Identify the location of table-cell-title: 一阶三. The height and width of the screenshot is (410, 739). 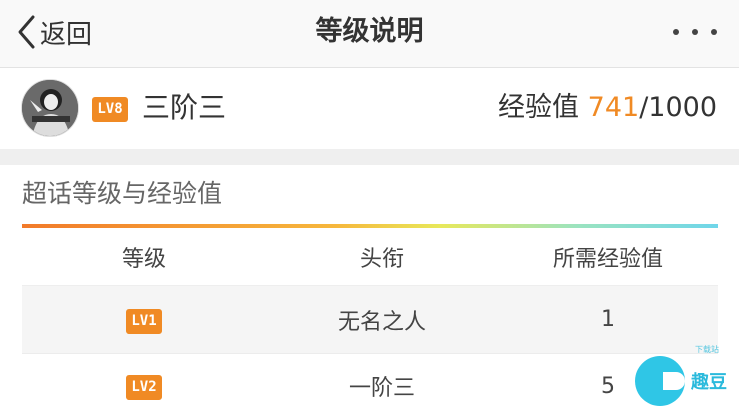
(381, 388).